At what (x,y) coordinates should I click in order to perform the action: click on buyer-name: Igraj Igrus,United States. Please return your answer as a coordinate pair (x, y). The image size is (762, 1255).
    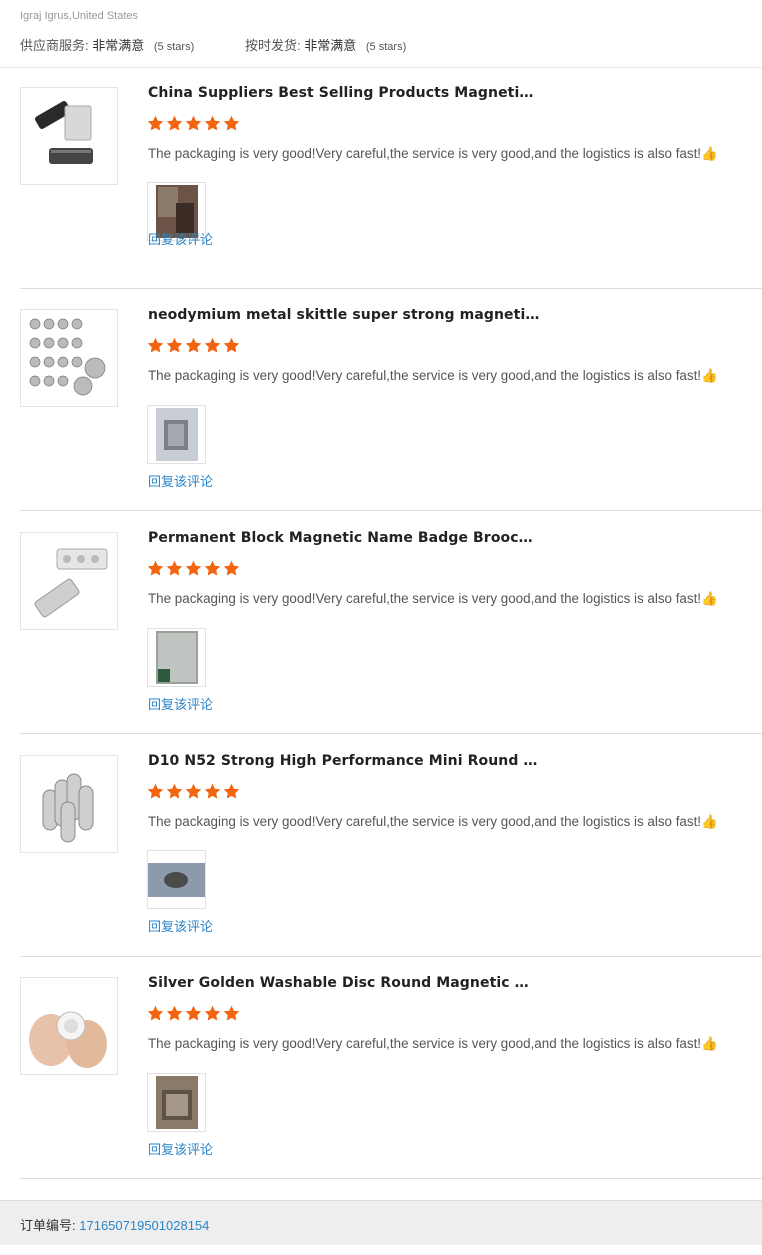
    Looking at the image, I should click on (79, 16).